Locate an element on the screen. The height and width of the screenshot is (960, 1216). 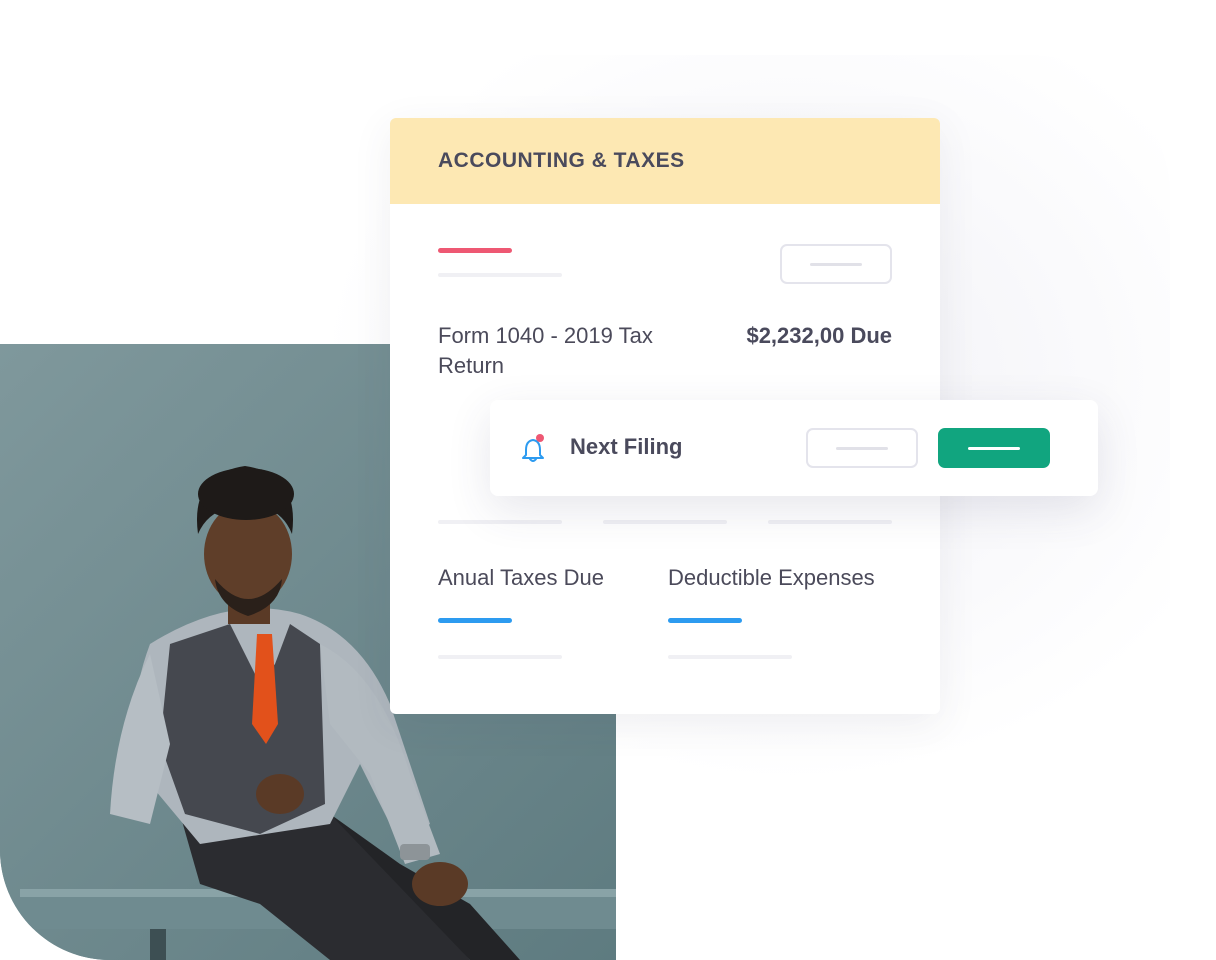
stat-label-annual-taxes: Anual Taxes Due is located at coordinates (521, 577).